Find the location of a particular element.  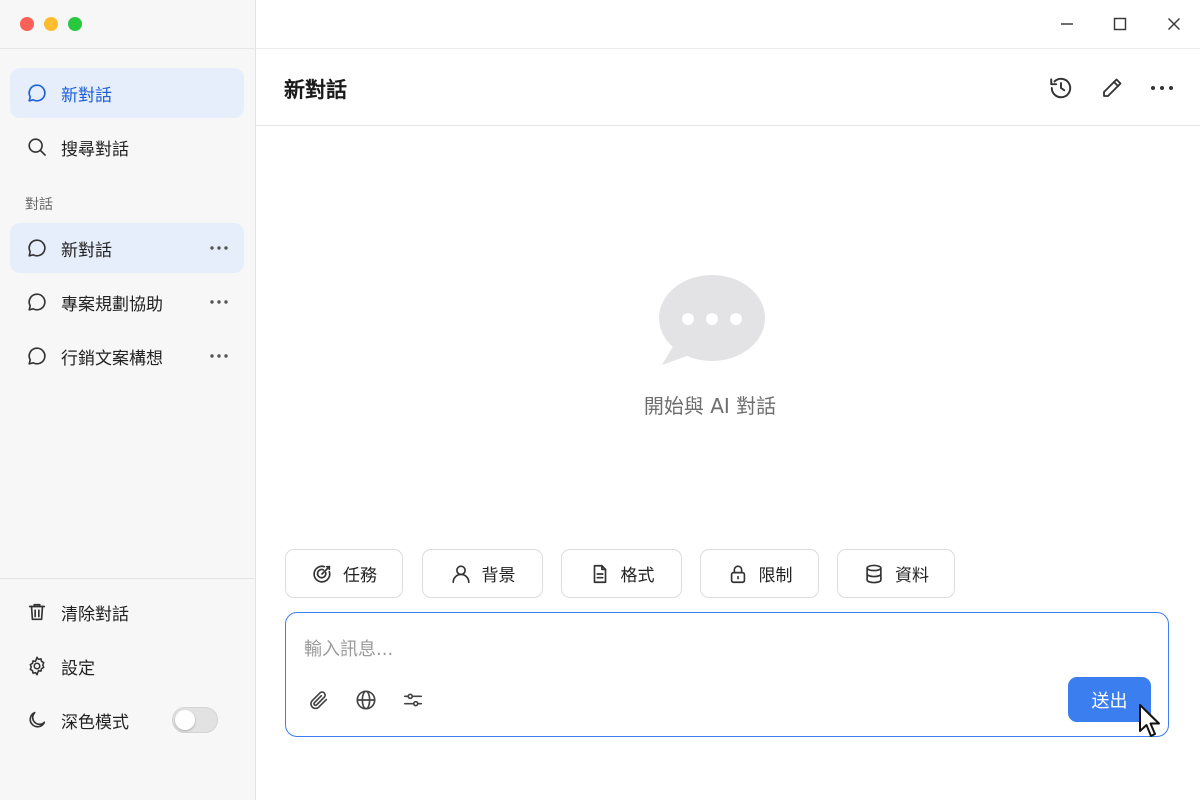

document-icon is located at coordinates (600, 574).